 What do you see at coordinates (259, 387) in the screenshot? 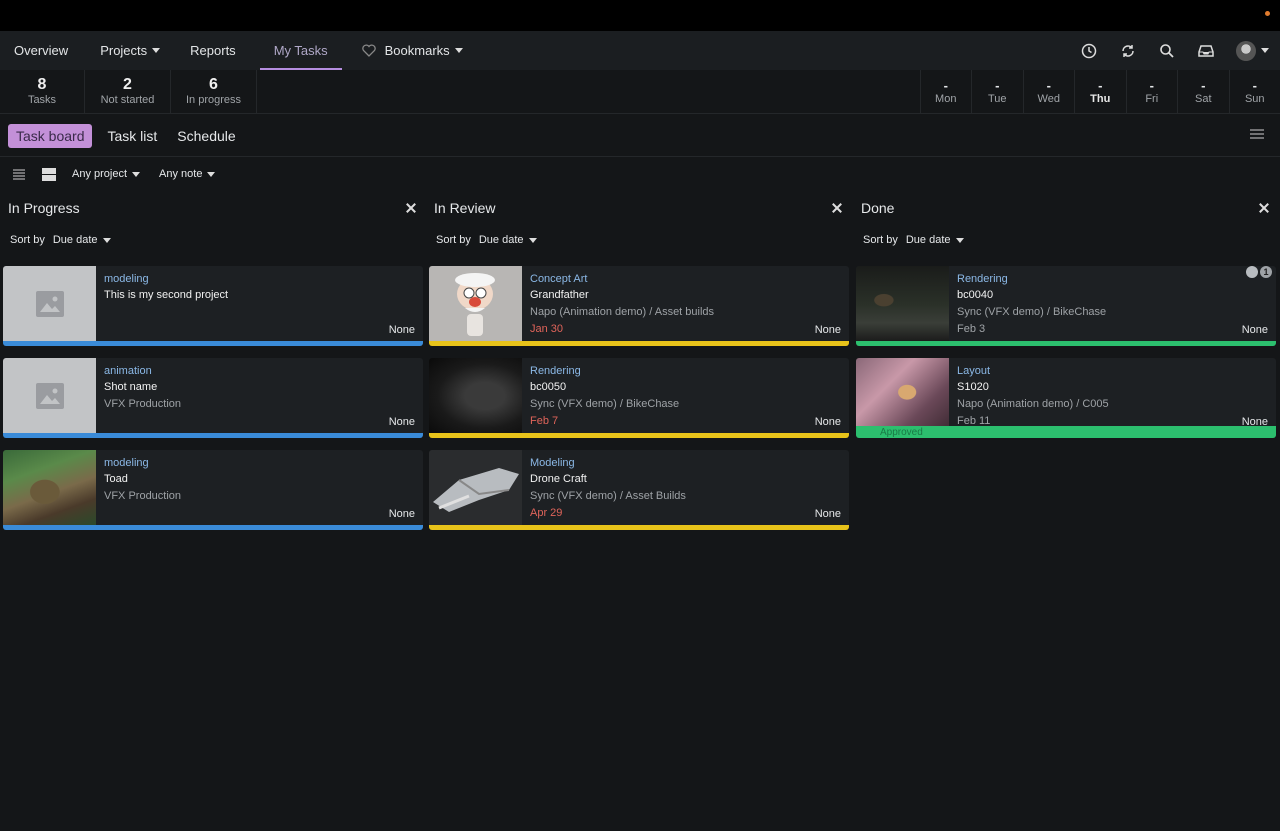
I see `task-name: Shot name` at bounding box center [259, 387].